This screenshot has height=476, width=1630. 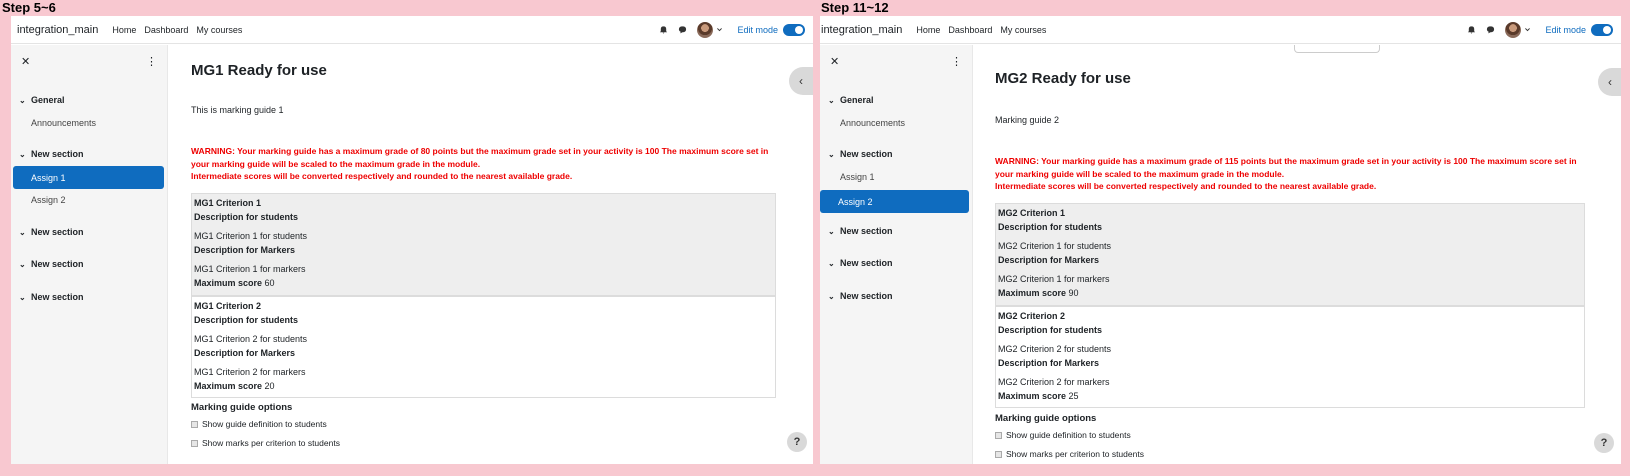 What do you see at coordinates (251, 339) in the screenshot?
I see `students-description: MG1 Criterion 2 for students` at bounding box center [251, 339].